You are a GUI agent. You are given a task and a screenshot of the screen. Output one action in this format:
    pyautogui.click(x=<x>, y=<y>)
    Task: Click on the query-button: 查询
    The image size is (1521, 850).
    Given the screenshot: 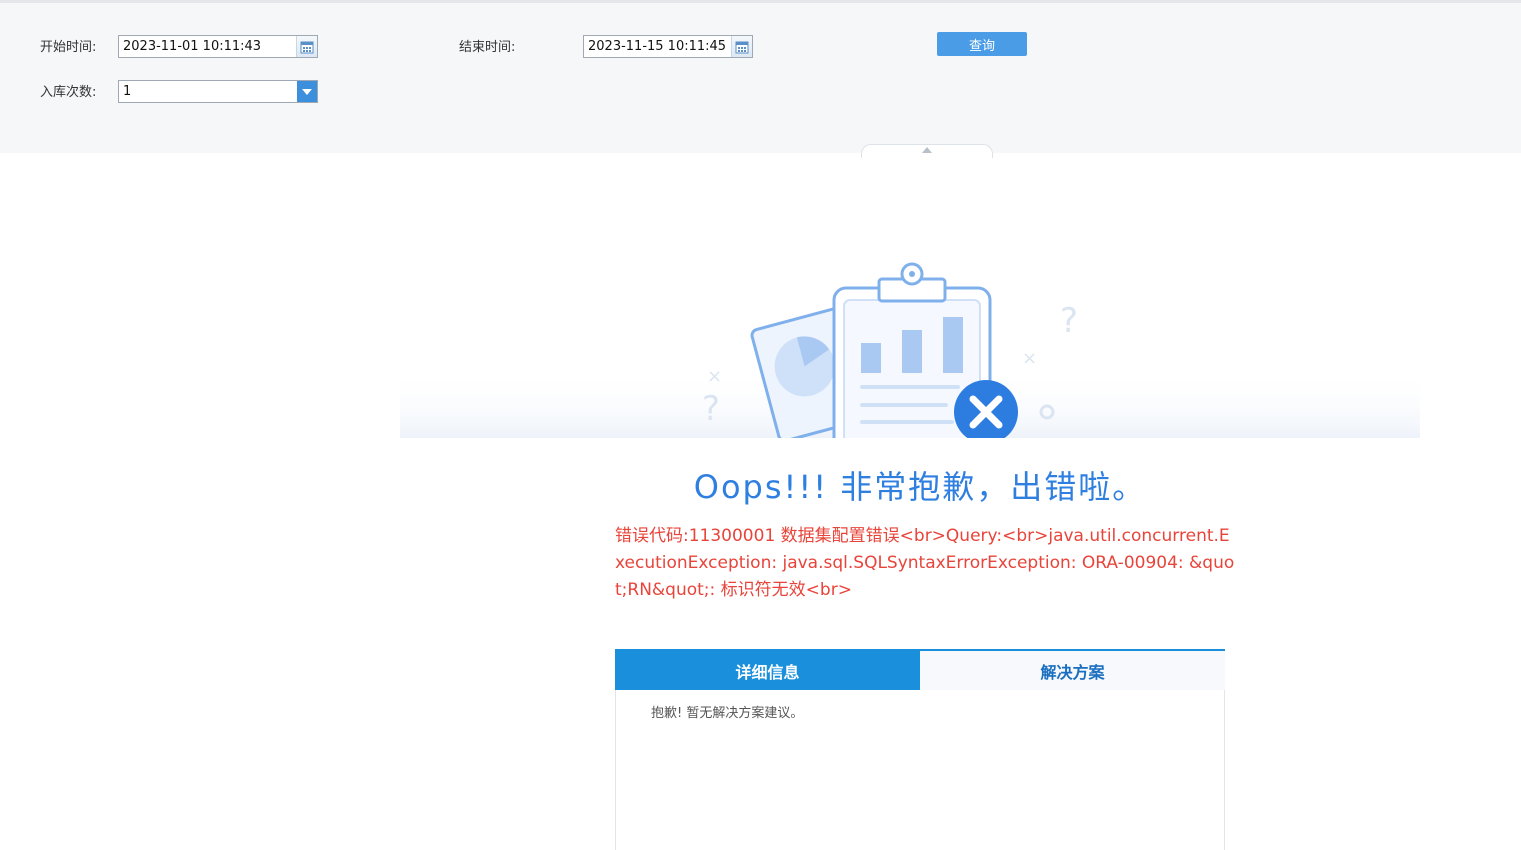 What is the action you would take?
    pyautogui.click(x=982, y=44)
    